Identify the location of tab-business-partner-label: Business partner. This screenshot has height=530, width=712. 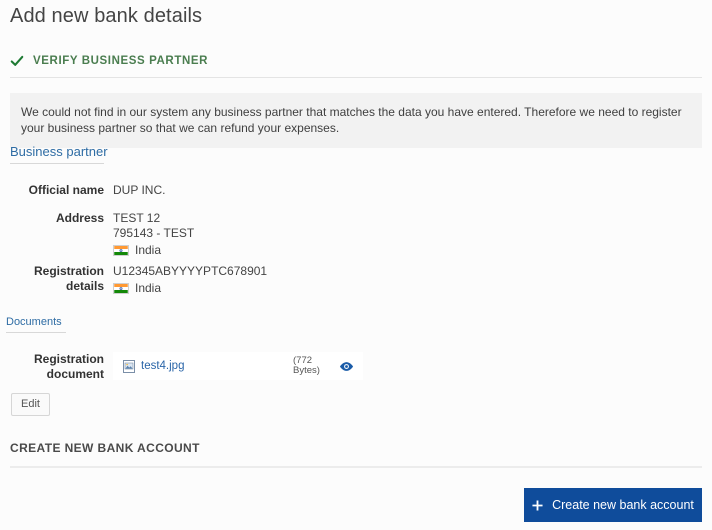
(59, 151).